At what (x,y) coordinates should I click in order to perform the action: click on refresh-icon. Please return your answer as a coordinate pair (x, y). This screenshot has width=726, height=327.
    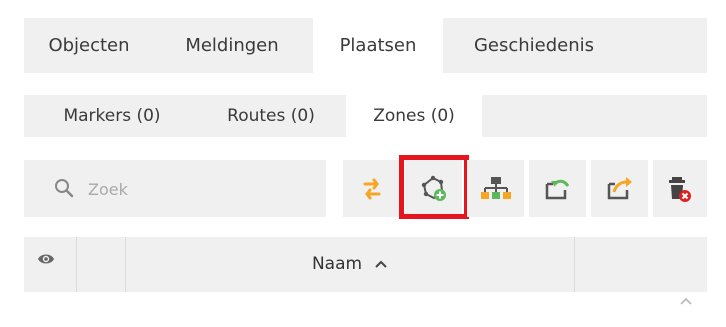
    Looking at the image, I should click on (371, 188).